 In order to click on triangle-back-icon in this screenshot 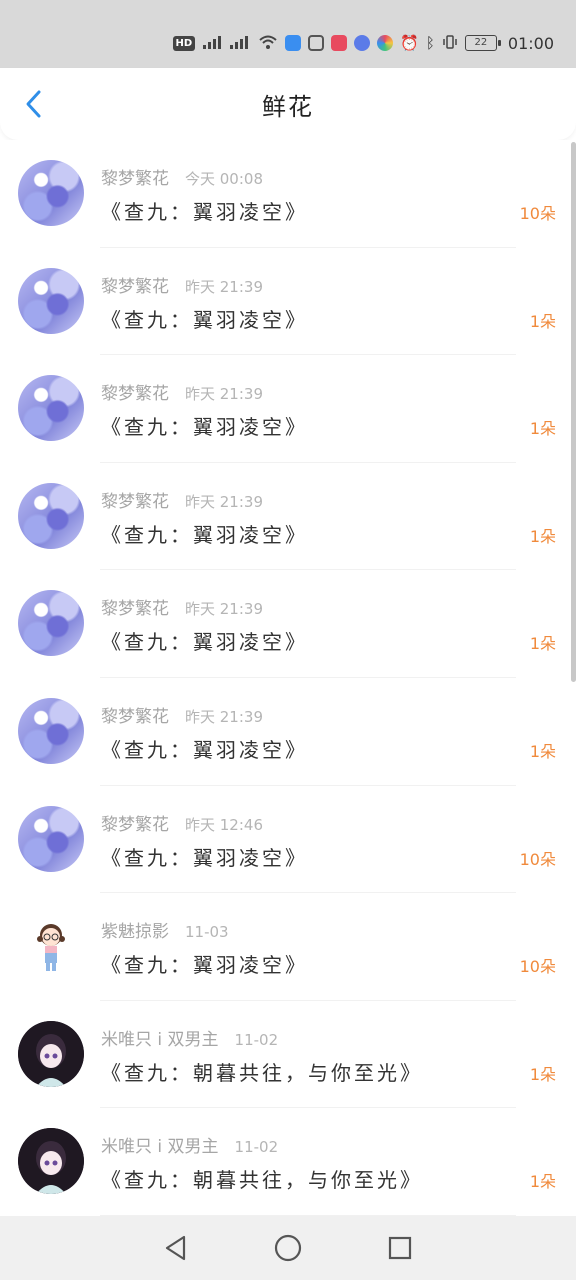, I will do `click(175, 1248)`.